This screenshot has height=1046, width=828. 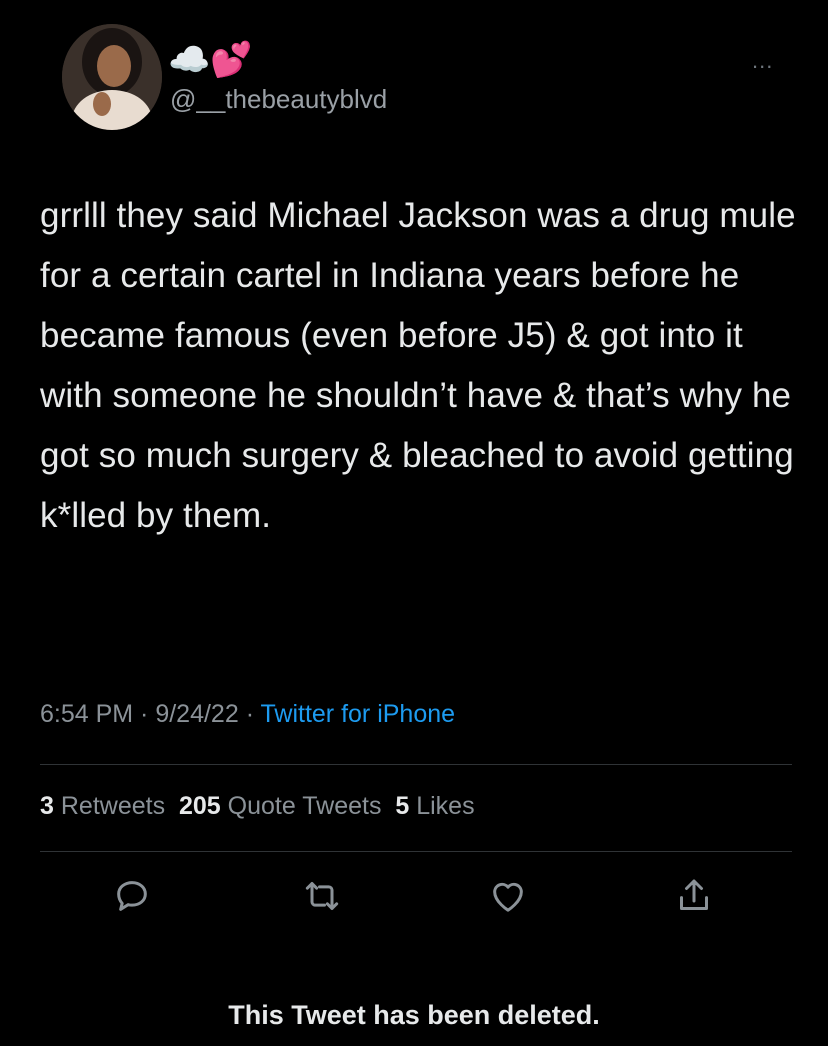 I want to click on quote-tweets-stat: 205 Quote Tweets, so click(x=280, y=806).